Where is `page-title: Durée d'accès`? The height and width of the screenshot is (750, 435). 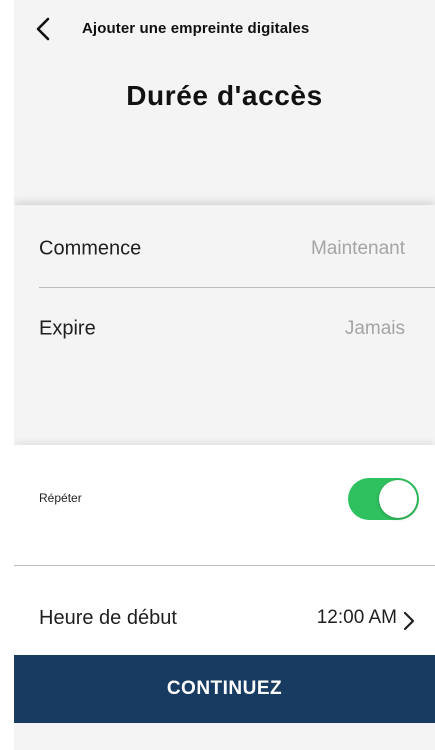
page-title: Durée d'accès is located at coordinates (224, 95).